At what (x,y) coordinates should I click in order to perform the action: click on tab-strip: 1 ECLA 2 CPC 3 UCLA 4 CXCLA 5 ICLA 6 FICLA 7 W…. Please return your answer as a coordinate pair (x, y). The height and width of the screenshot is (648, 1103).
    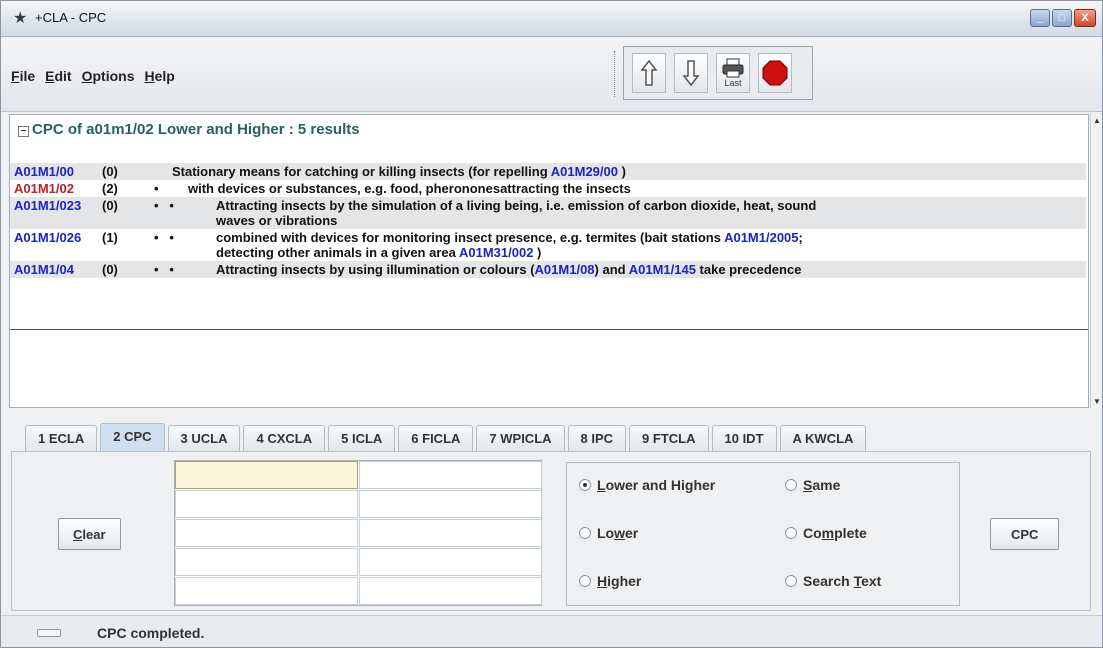
    Looking at the image, I should click on (447, 437).